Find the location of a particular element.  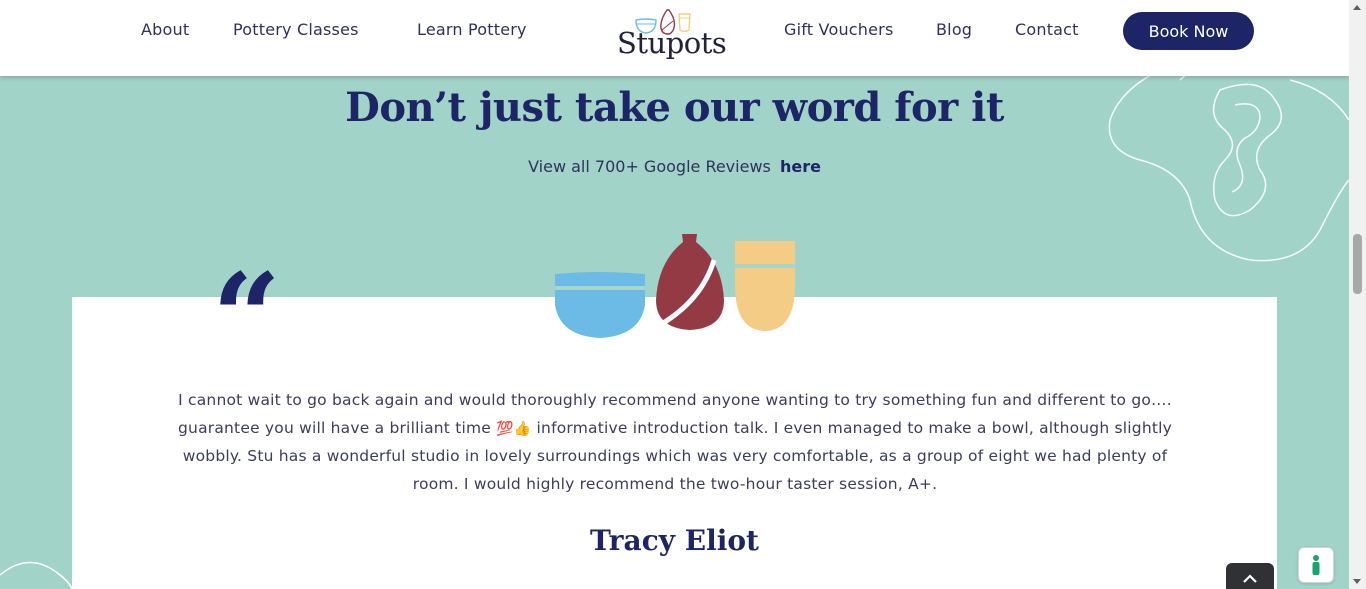

pottery-illustration is located at coordinates (675, 286).